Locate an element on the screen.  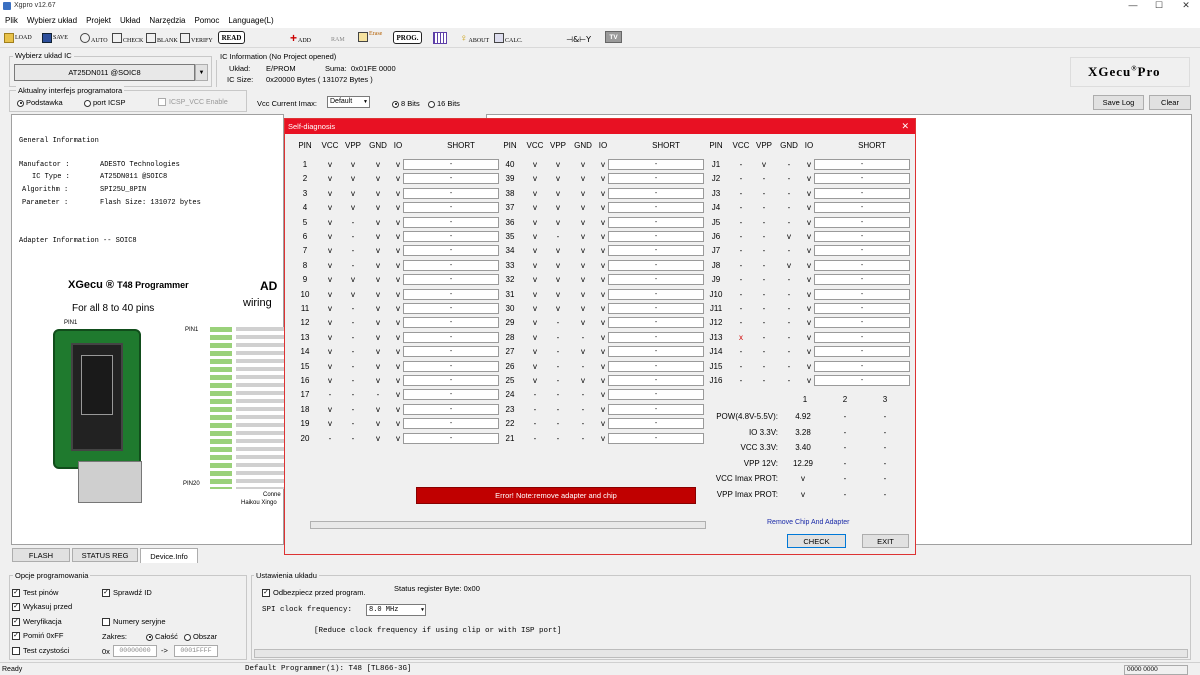
spi-clock-select: 8.0 MHz ▼ is located at coordinates (396, 610).